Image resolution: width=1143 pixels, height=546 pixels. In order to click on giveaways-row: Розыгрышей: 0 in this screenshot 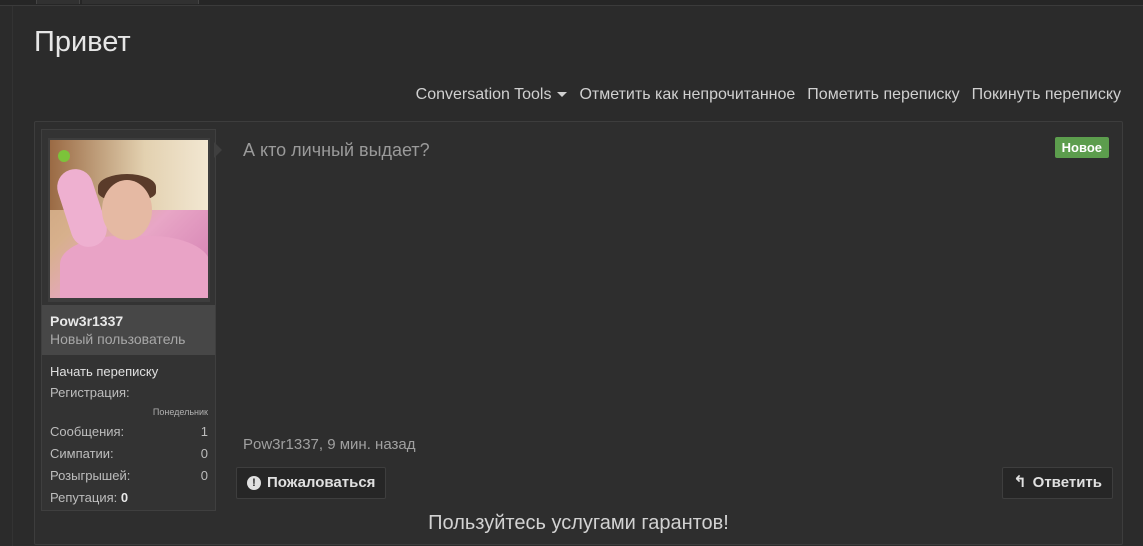, I will do `click(129, 476)`.